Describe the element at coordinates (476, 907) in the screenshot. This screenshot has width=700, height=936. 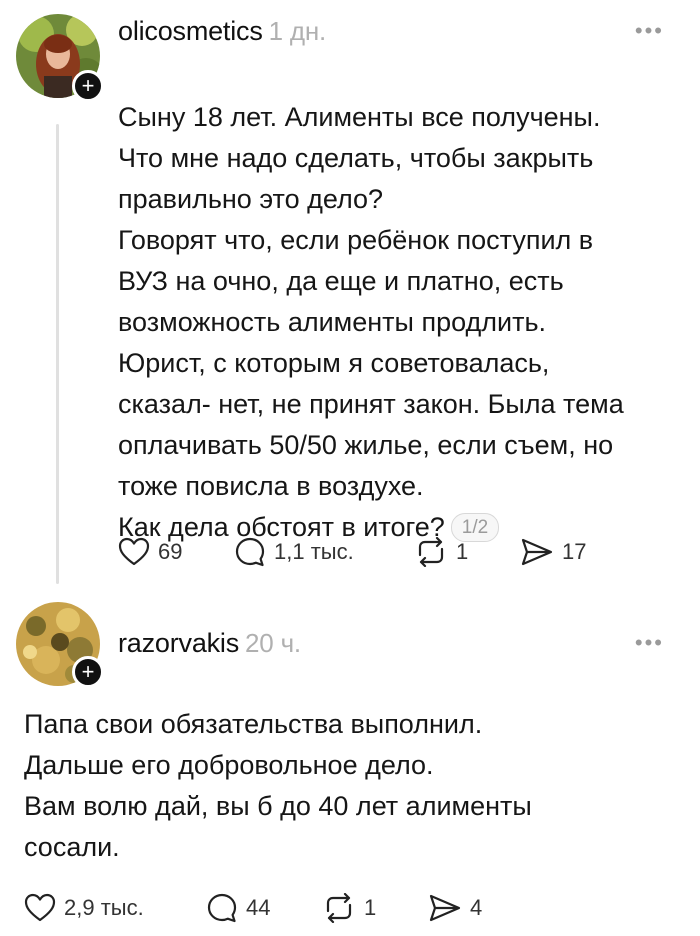
I see `share-count: 4` at that location.